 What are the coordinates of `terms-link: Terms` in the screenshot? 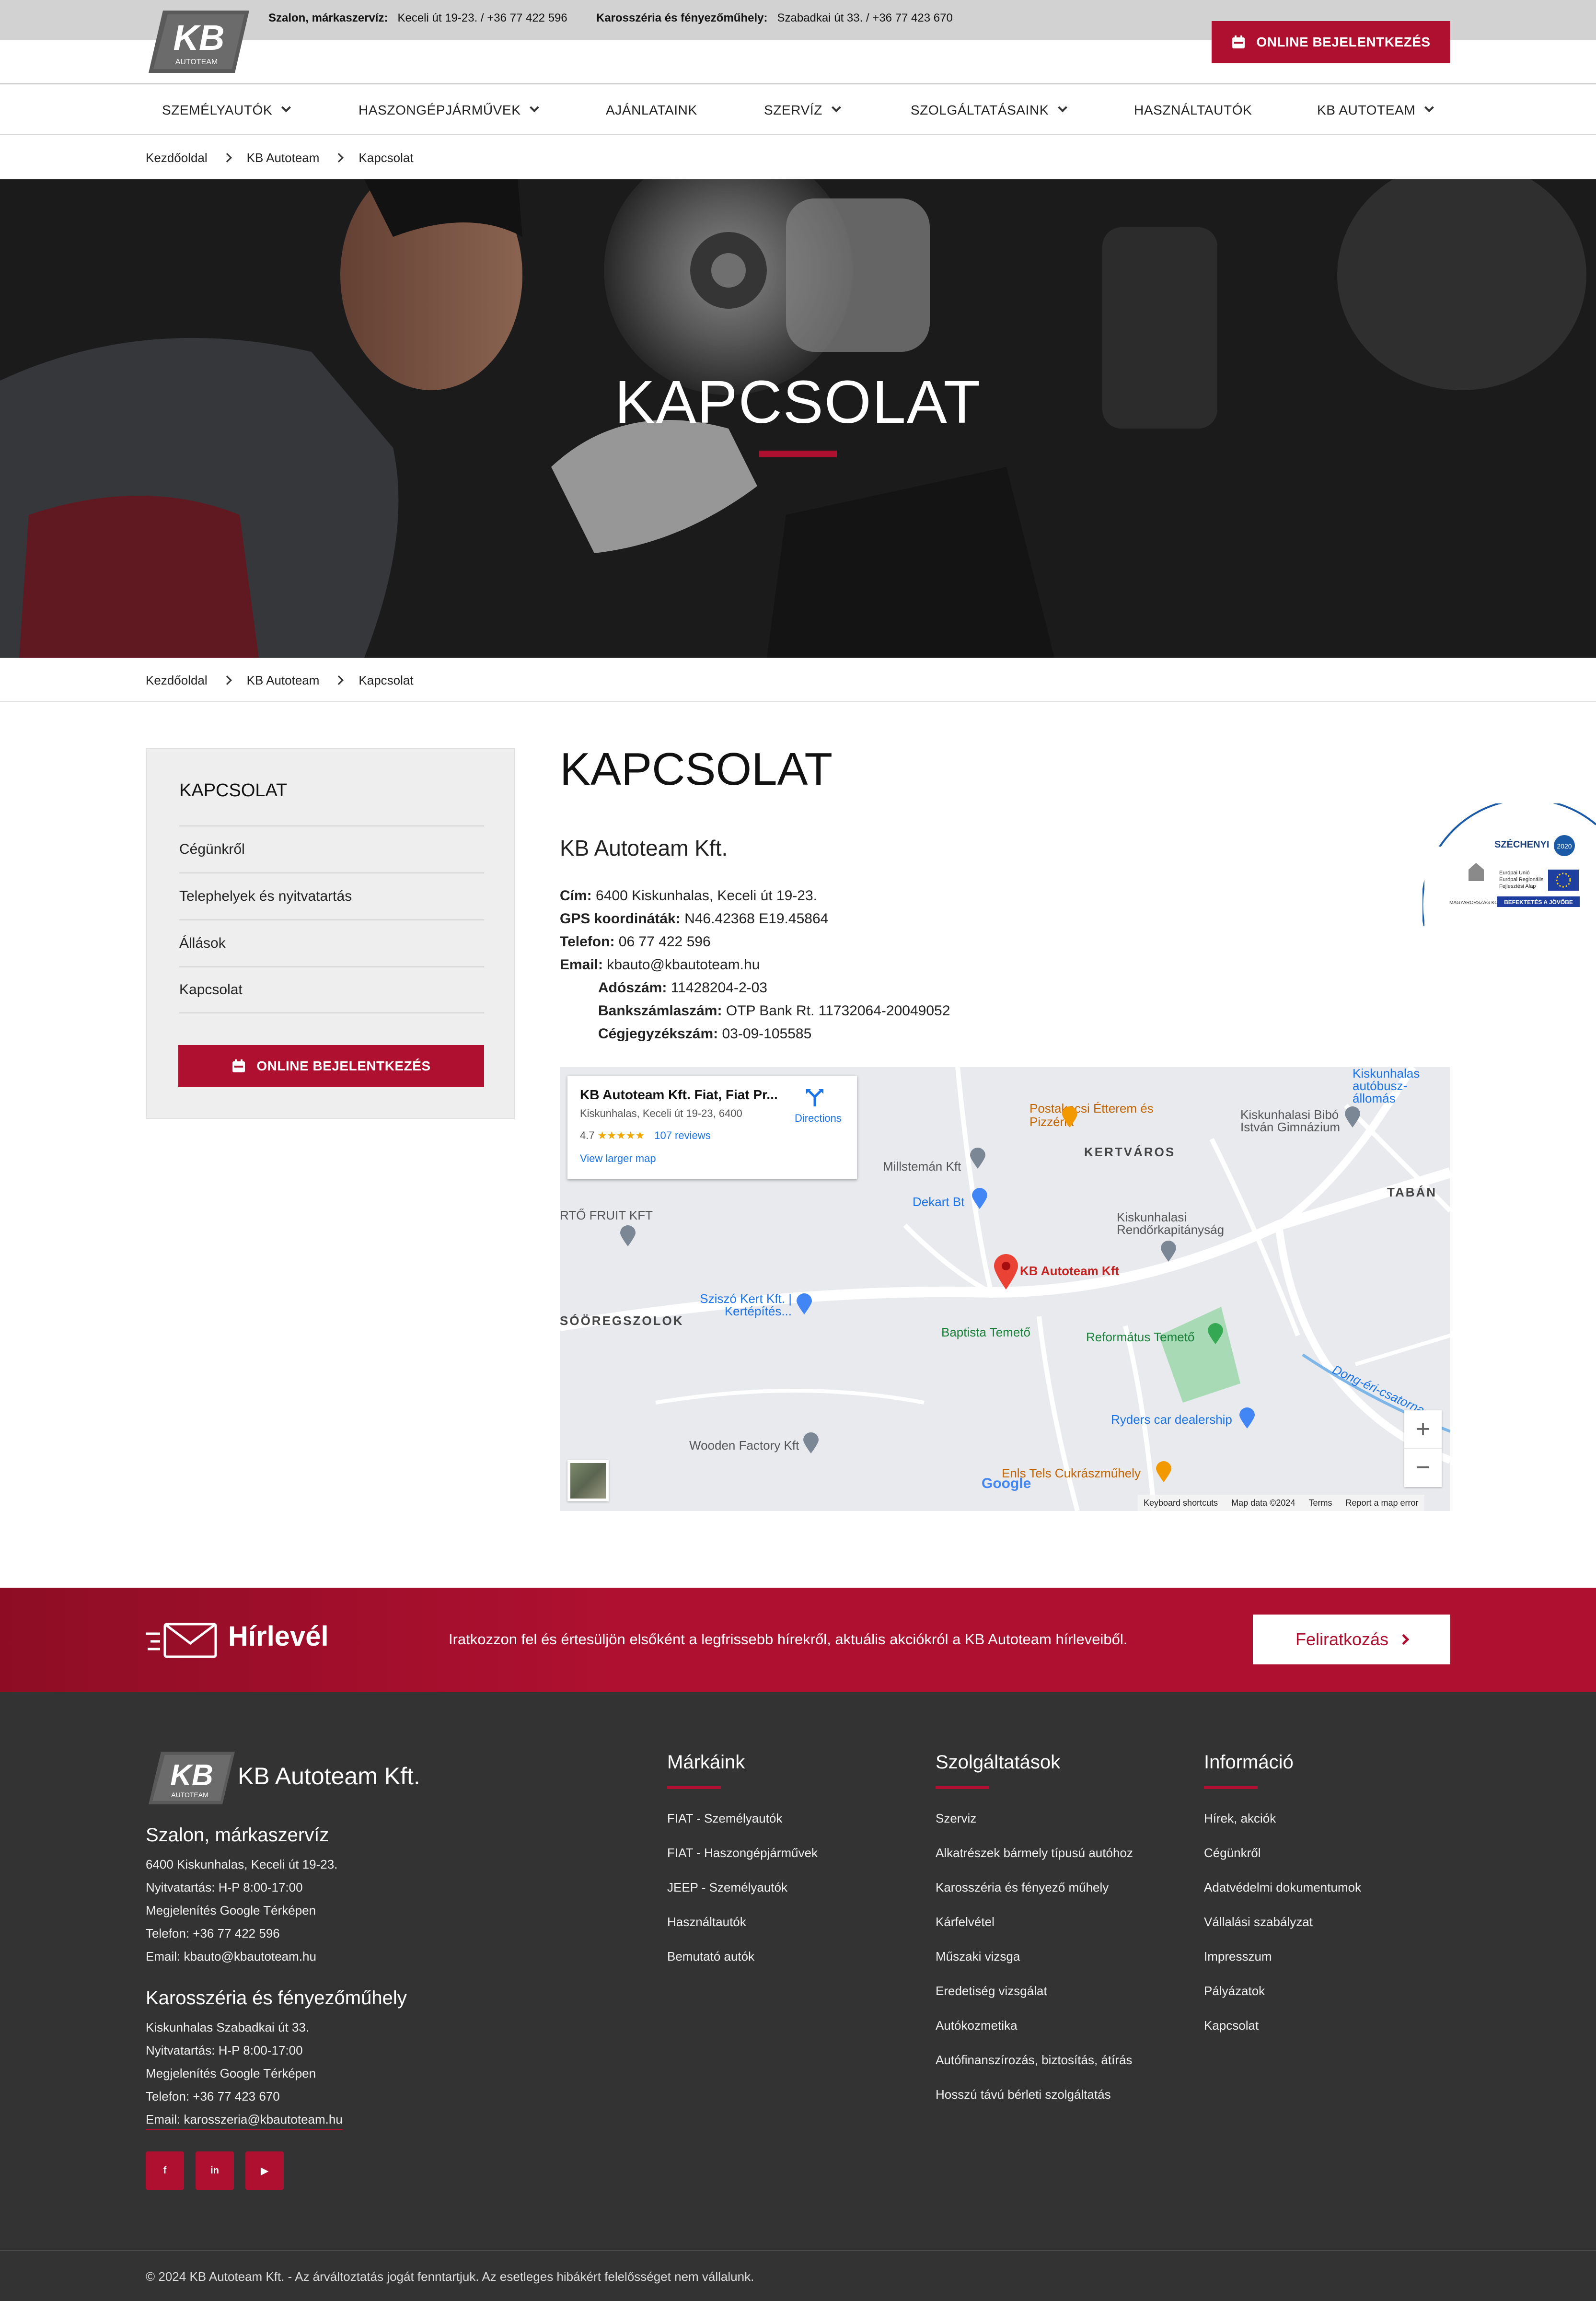 It's located at (1320, 1503).